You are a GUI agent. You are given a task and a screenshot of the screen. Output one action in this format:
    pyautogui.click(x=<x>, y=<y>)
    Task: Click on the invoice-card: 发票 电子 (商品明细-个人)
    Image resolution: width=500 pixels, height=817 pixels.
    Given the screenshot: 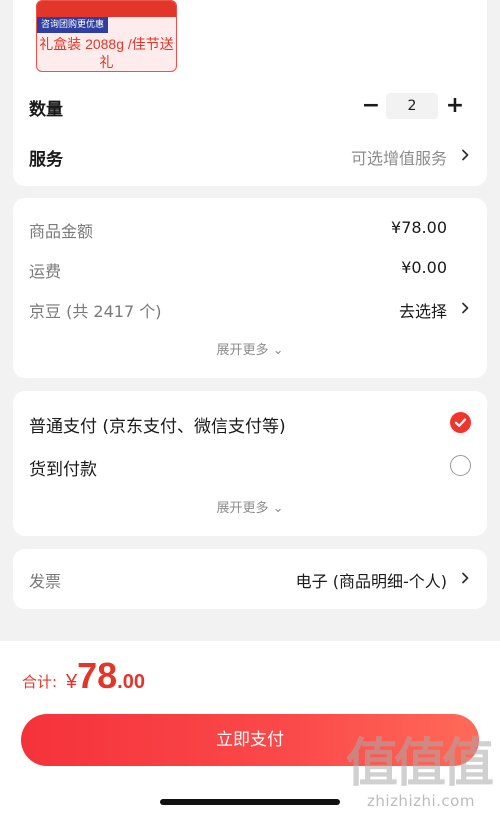 What is the action you would take?
    pyautogui.click(x=250, y=579)
    